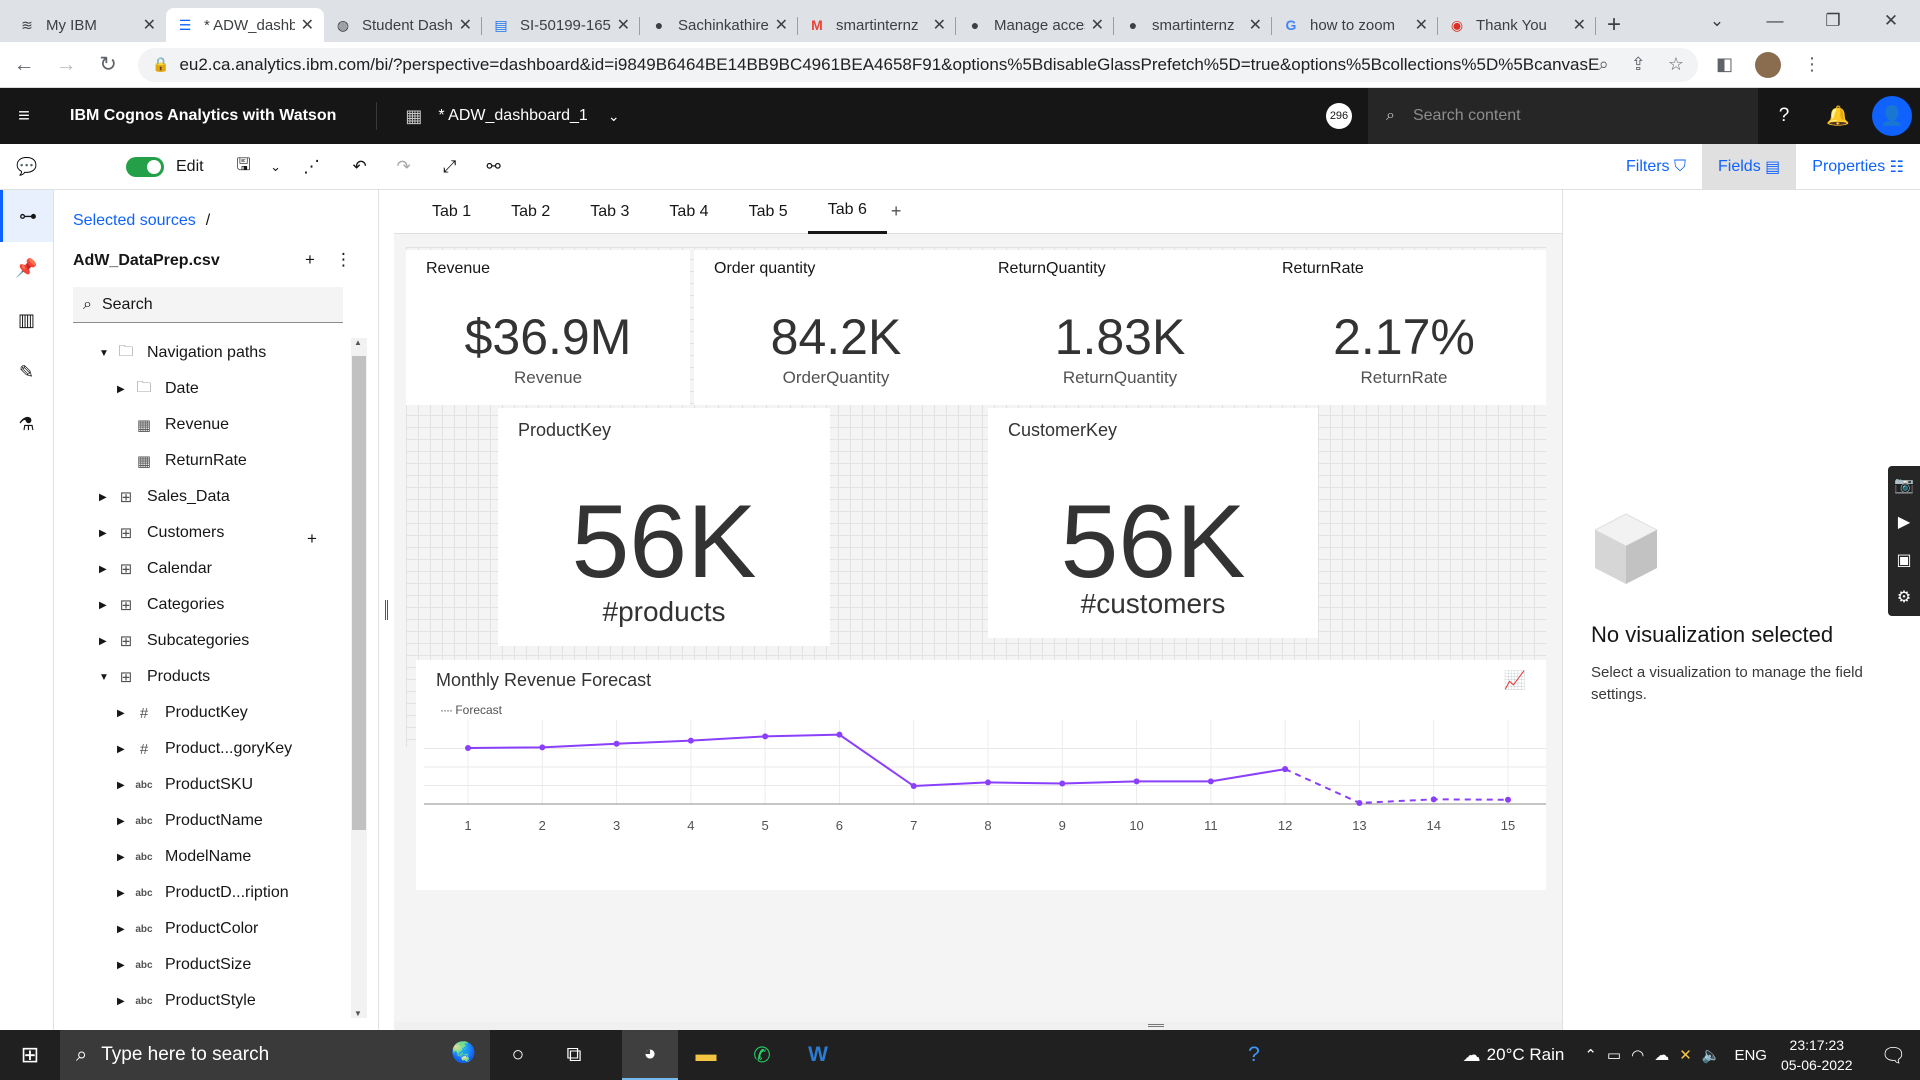  Describe the element at coordinates (1749, 167) in the screenshot. I see `fields-button: Fields ▤` at that location.